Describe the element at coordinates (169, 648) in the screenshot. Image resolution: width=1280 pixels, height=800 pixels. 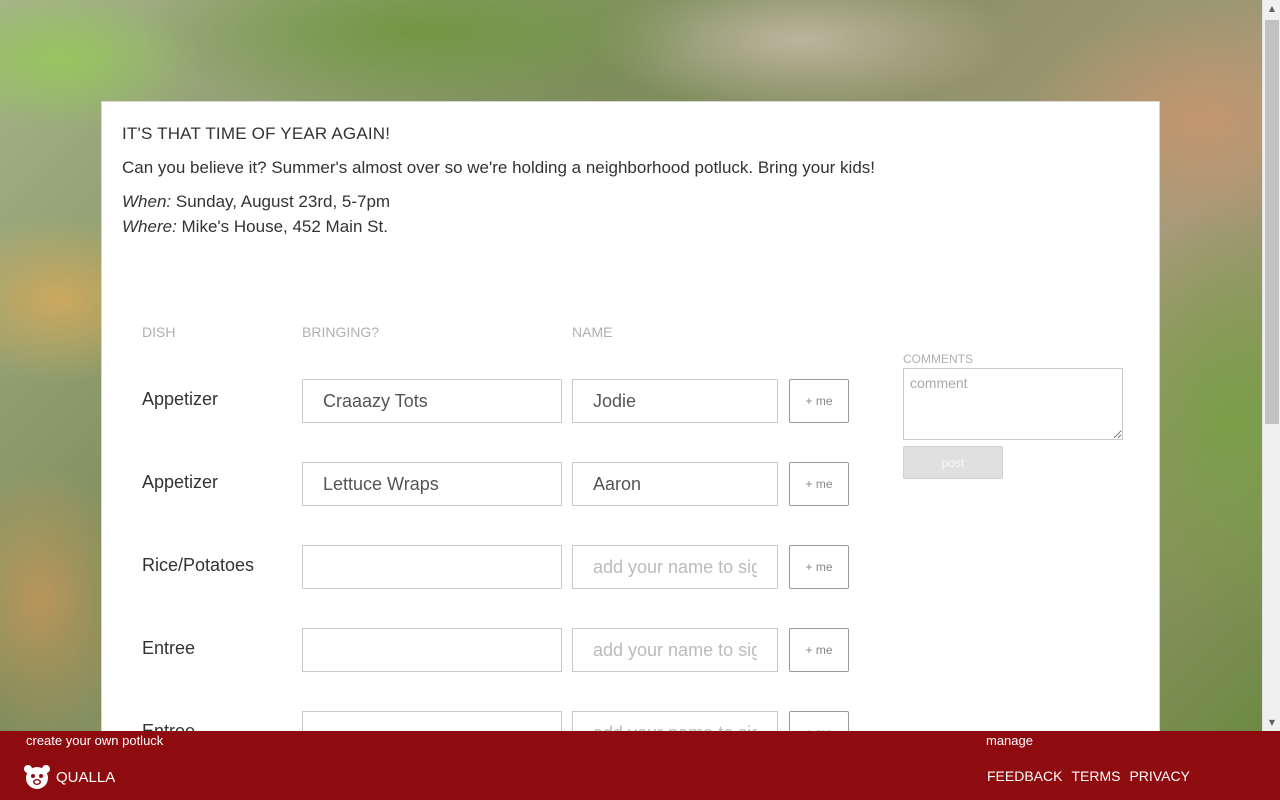
I see `dish-label: Entree` at that location.